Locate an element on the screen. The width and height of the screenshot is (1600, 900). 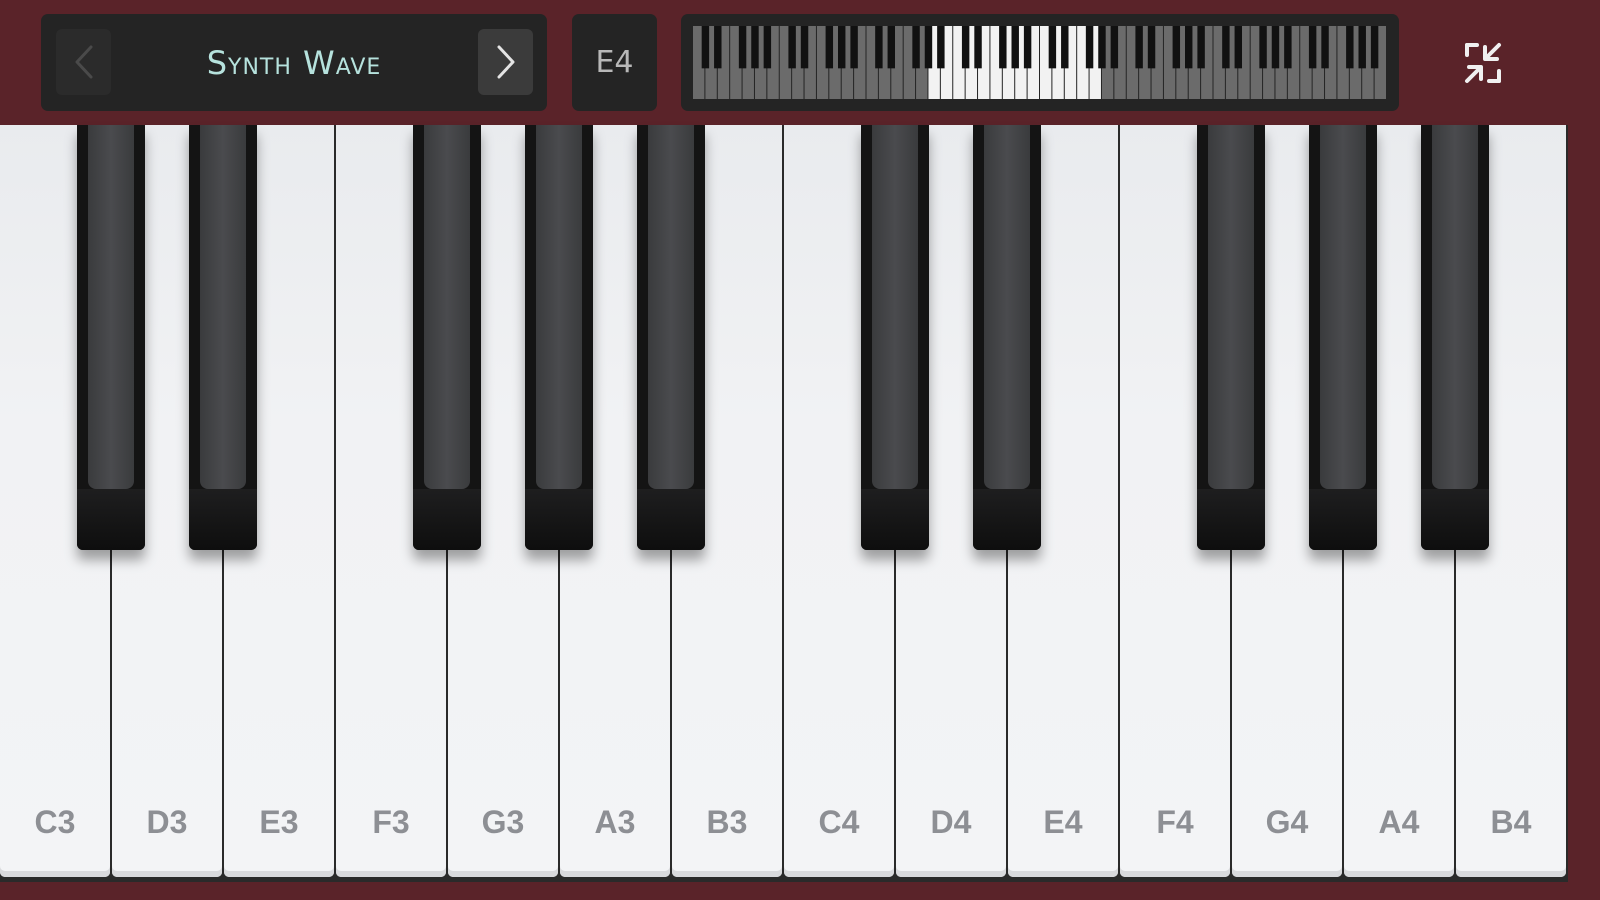
next-preset-button is located at coordinates (505, 62).